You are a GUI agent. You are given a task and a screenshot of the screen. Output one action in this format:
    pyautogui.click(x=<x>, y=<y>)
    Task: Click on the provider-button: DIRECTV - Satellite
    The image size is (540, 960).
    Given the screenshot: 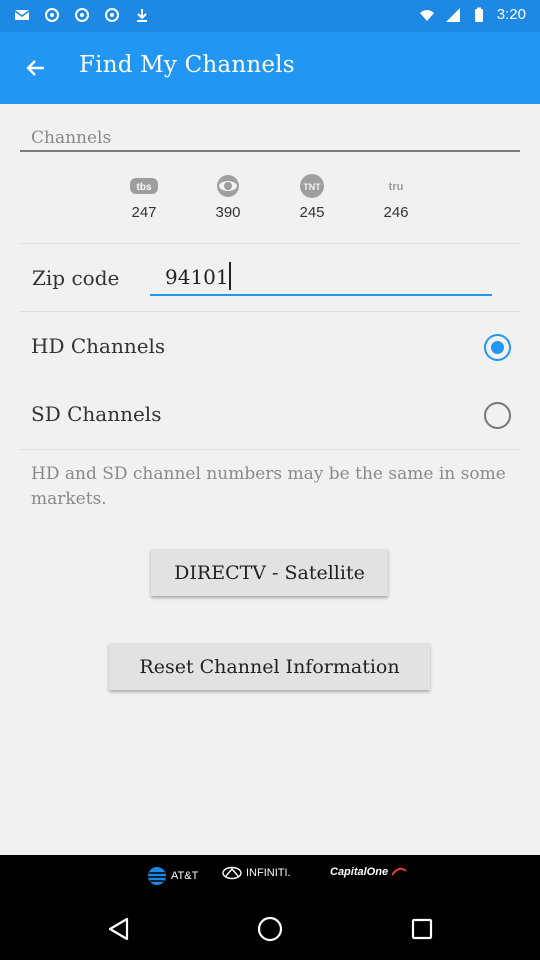 What is the action you would take?
    pyautogui.click(x=269, y=572)
    